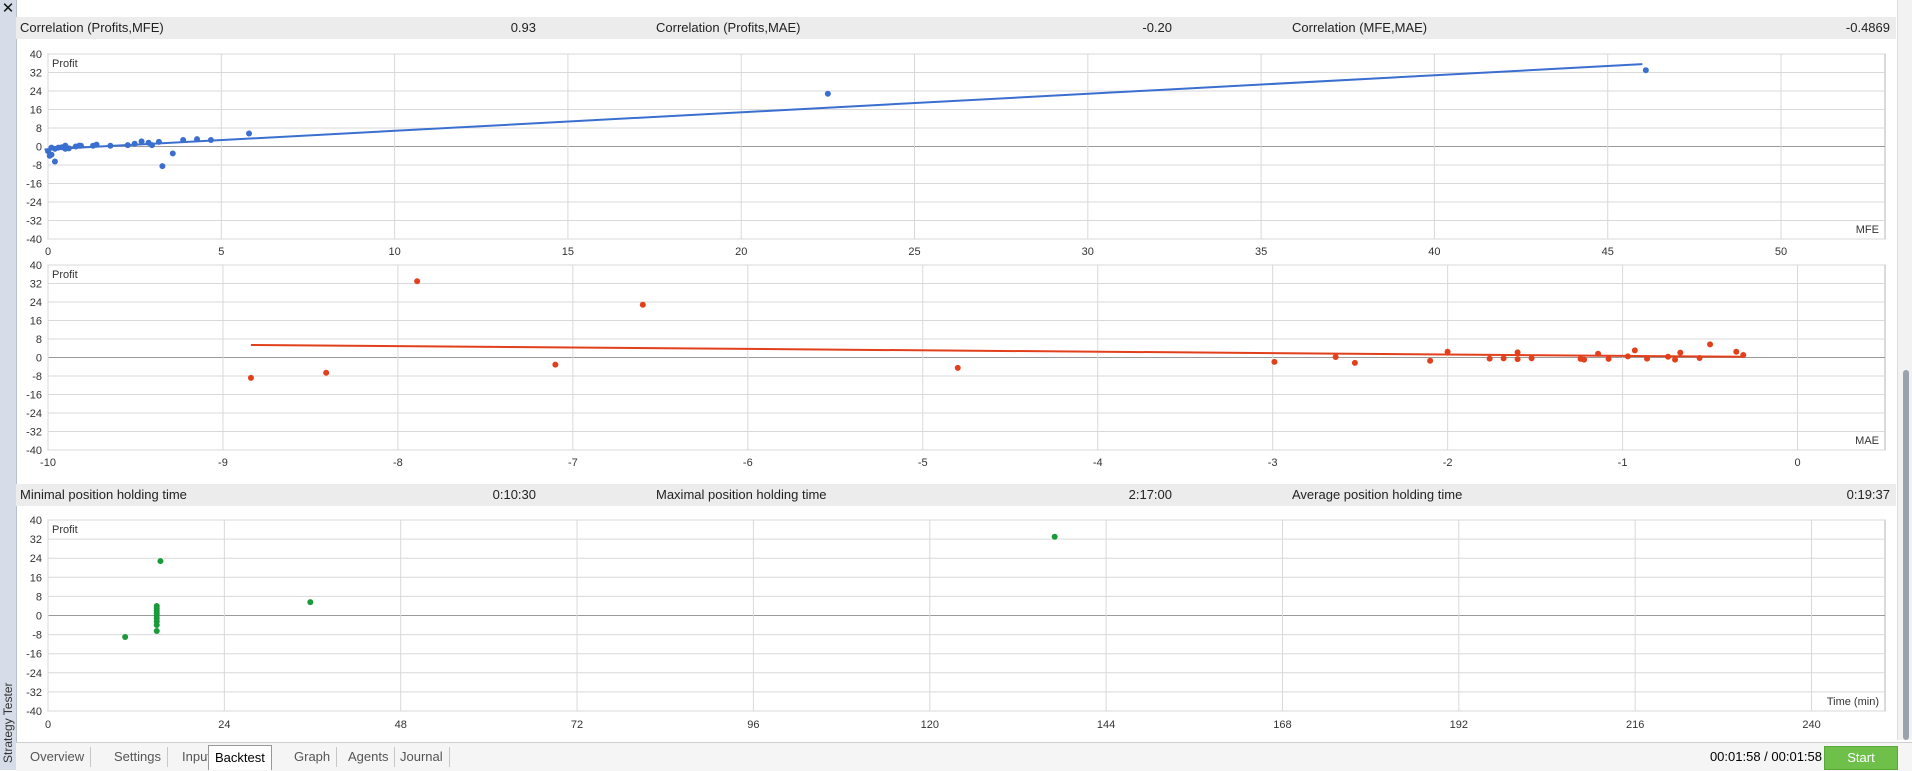 Image resolution: width=1912 pixels, height=771 pixels. I want to click on vertical-scrollbar, so click(1904, 370).